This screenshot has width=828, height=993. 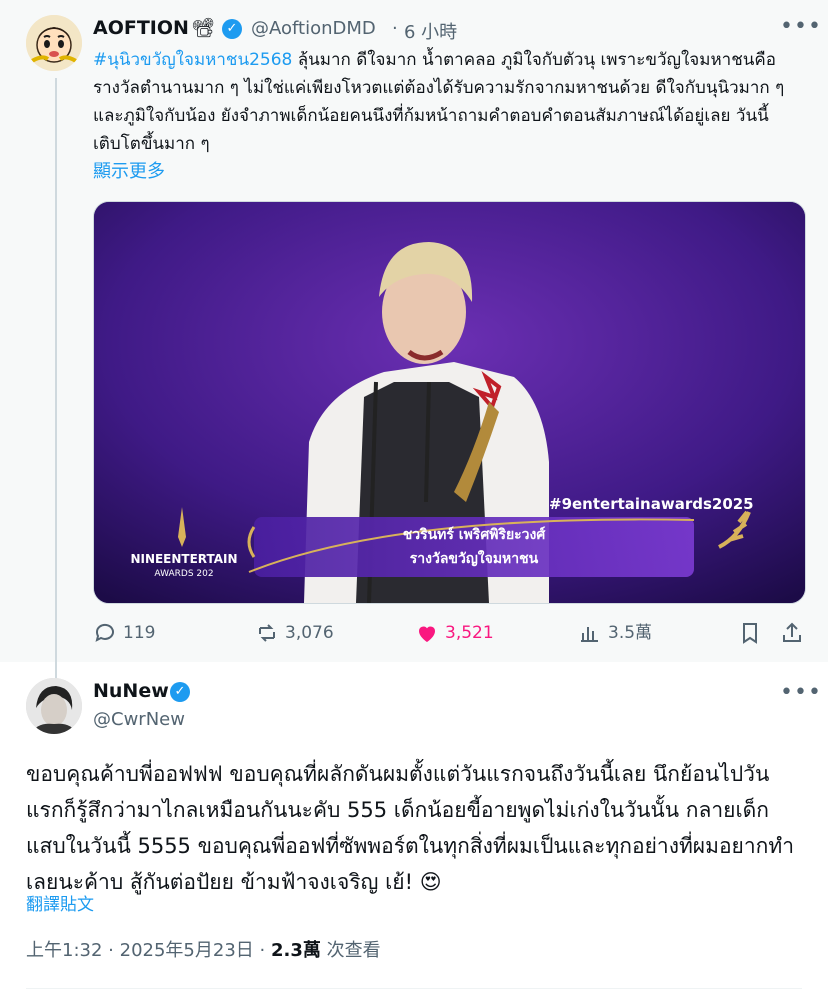 What do you see at coordinates (296, 950) in the screenshot?
I see `post-view-count: 2.3萬` at bounding box center [296, 950].